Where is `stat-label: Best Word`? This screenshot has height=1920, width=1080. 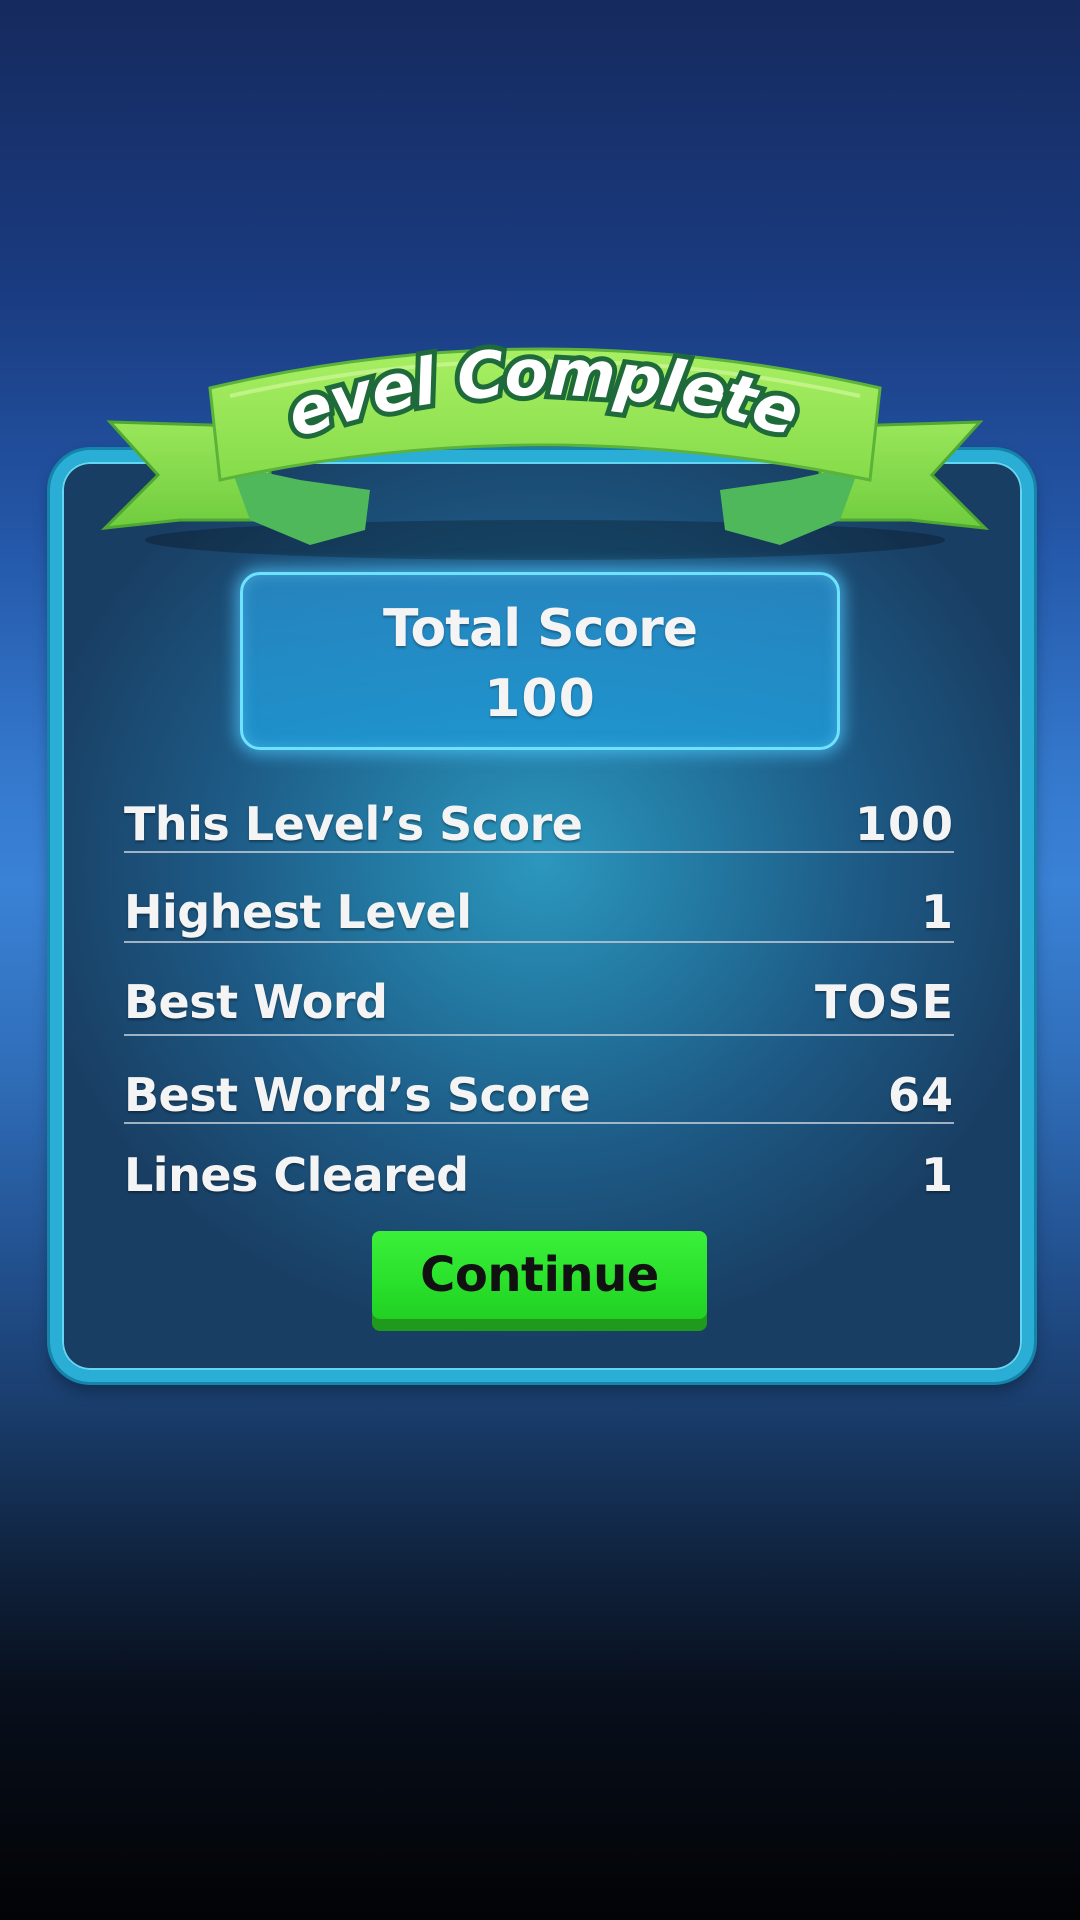
stat-label: Best Word is located at coordinates (256, 1002).